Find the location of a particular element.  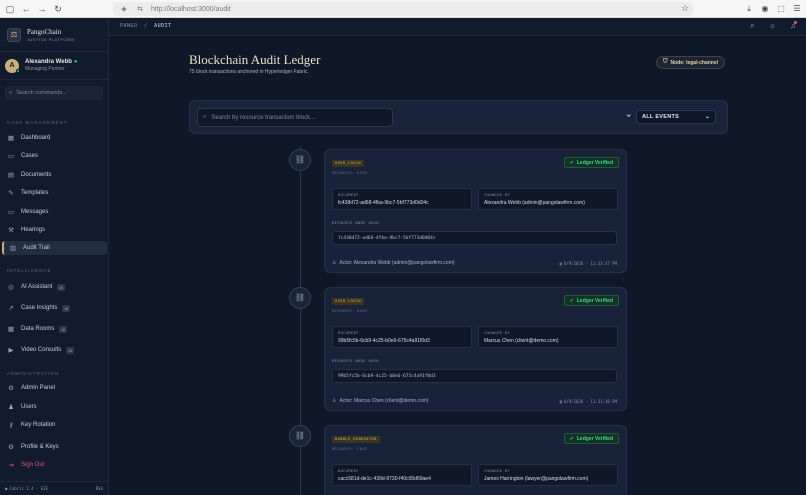

sidebar-item-profile-keys: ⚙ Profile & Keys is located at coordinates (54, 447).